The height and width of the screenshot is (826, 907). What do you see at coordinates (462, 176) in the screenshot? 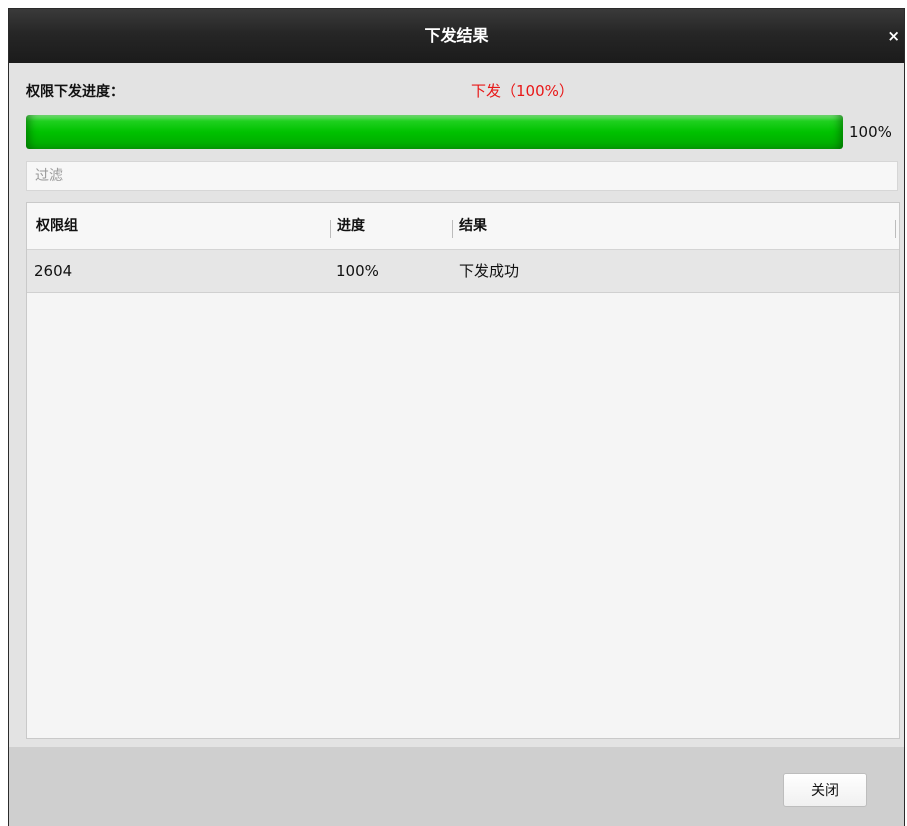
I see `filter-input` at bounding box center [462, 176].